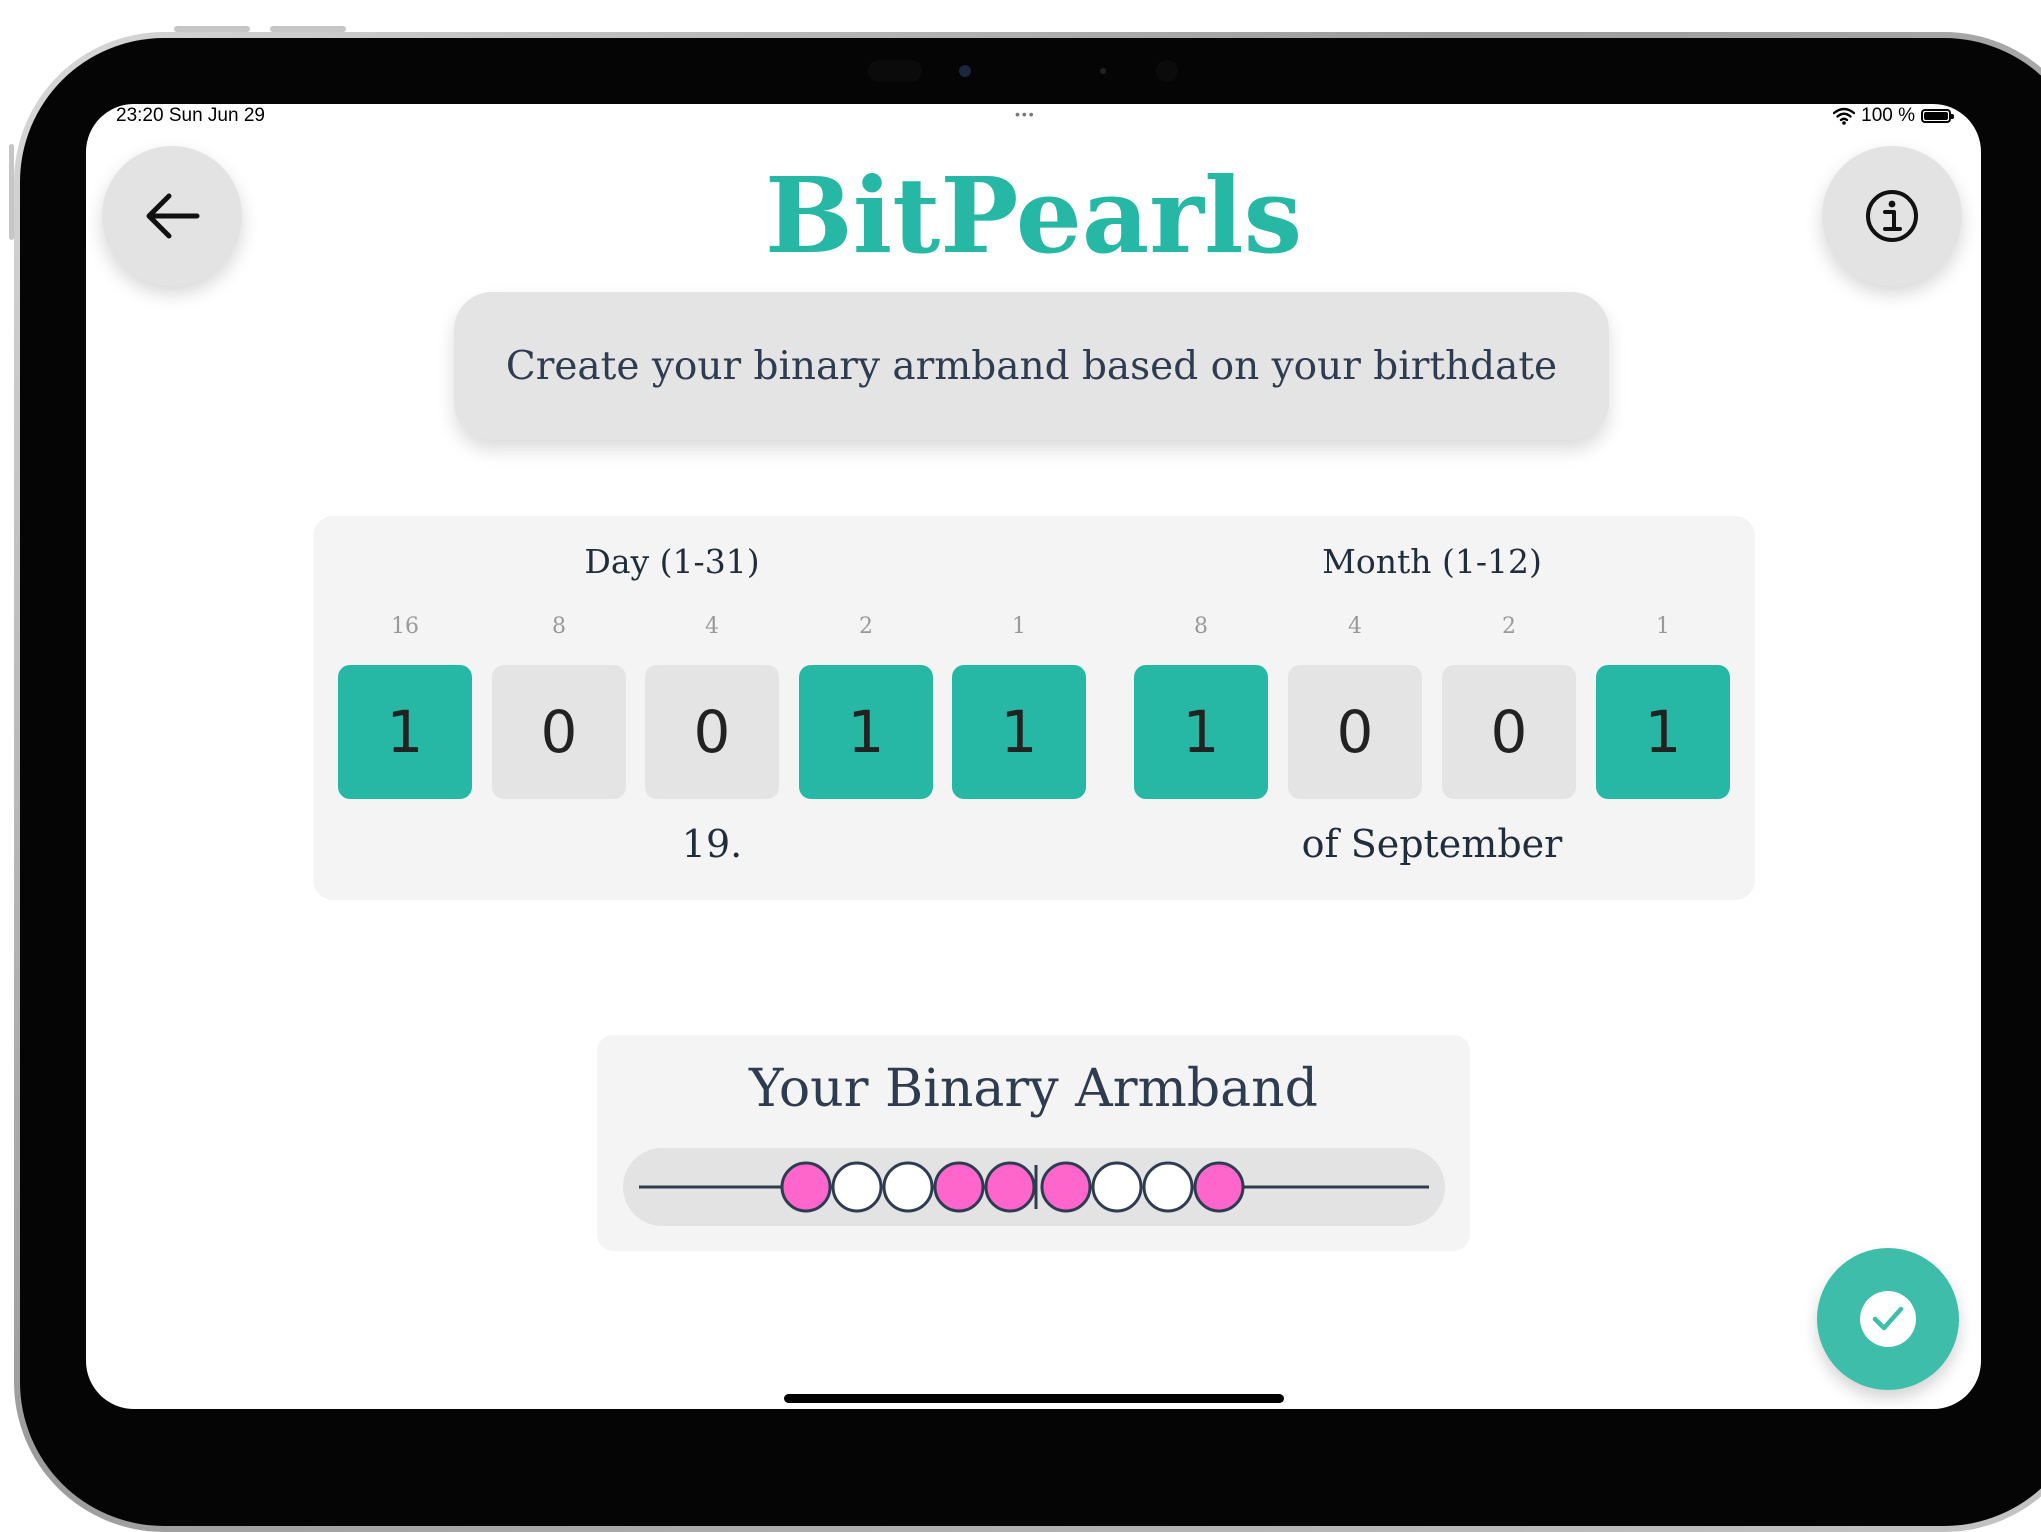 The height and width of the screenshot is (1532, 2041). Describe the element at coordinates (1019, 626) in the screenshot. I see `day-weight: 1` at that location.